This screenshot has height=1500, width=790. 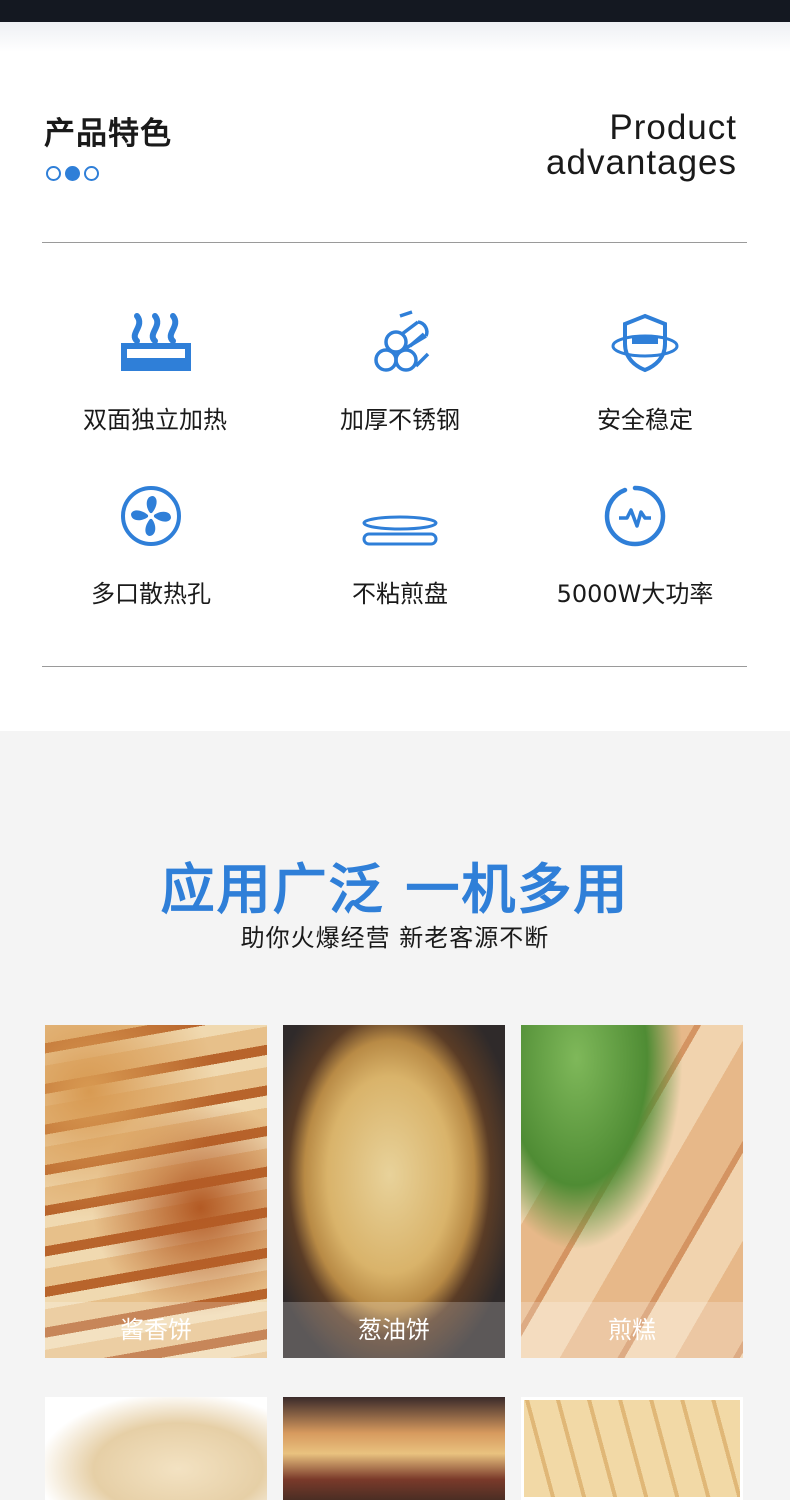 What do you see at coordinates (645, 420) in the screenshot?
I see `feature-label: 安全稳定` at bounding box center [645, 420].